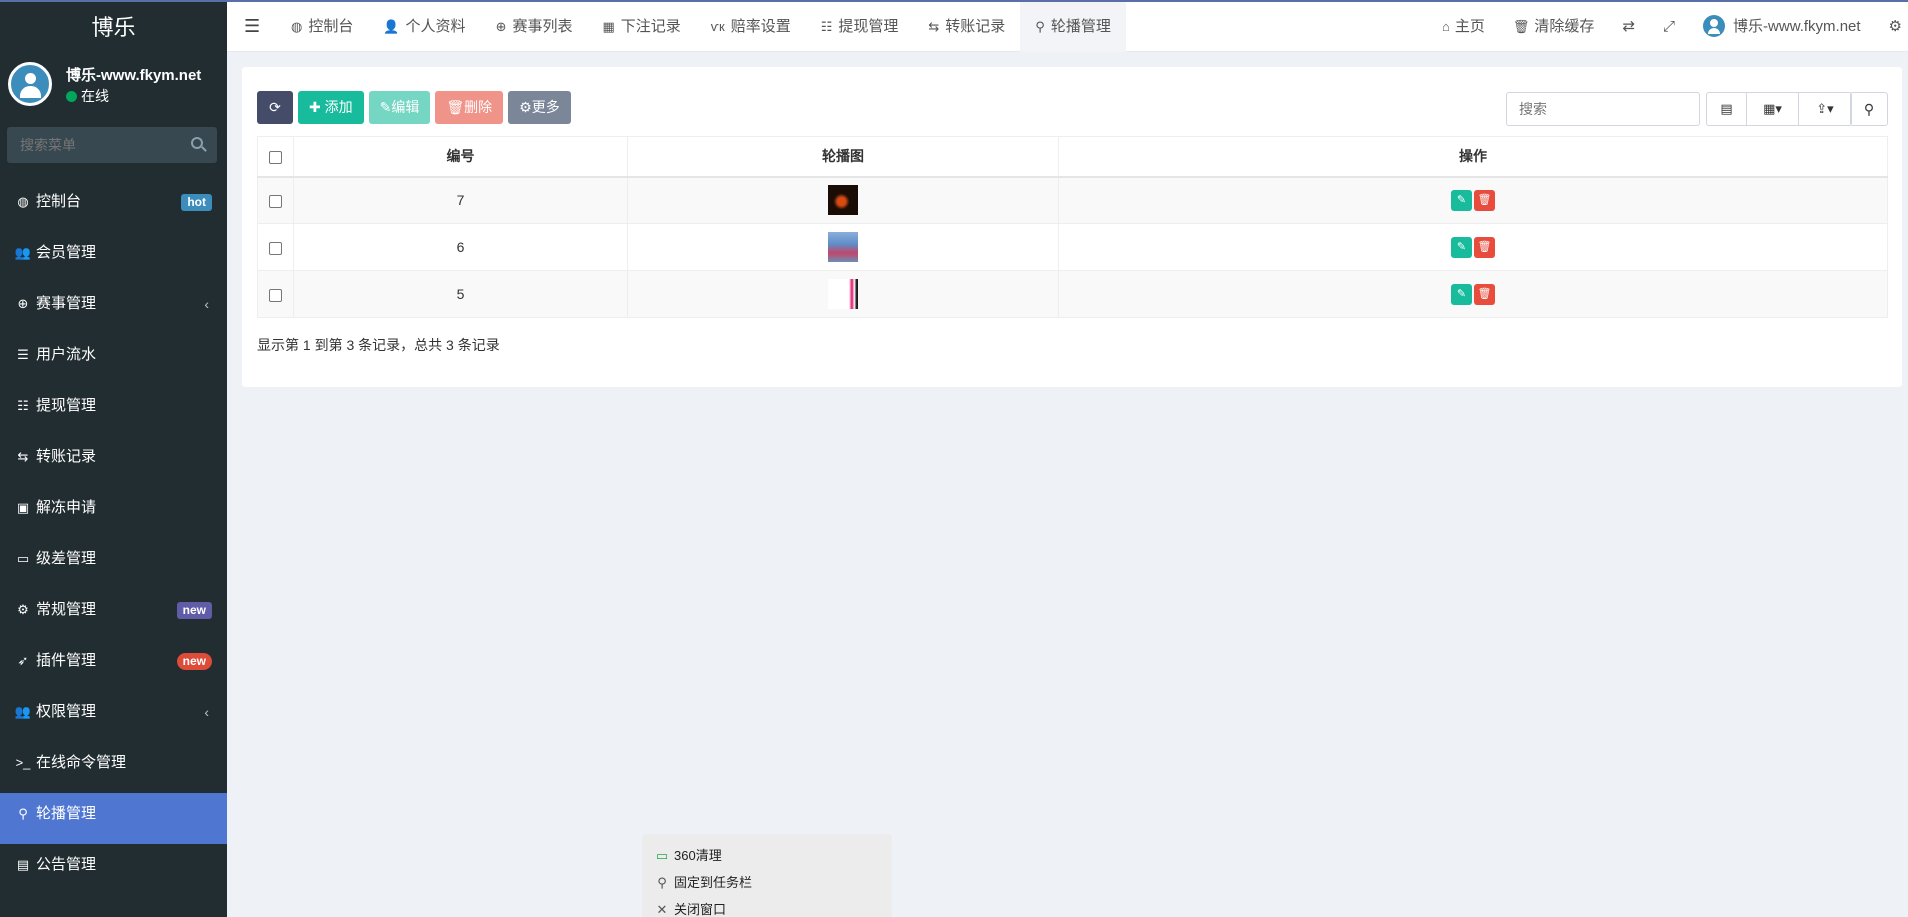 This screenshot has height=917, width=1908. I want to click on sidebar-item-user-flow: ☰ 用户流水, so click(113, 359).